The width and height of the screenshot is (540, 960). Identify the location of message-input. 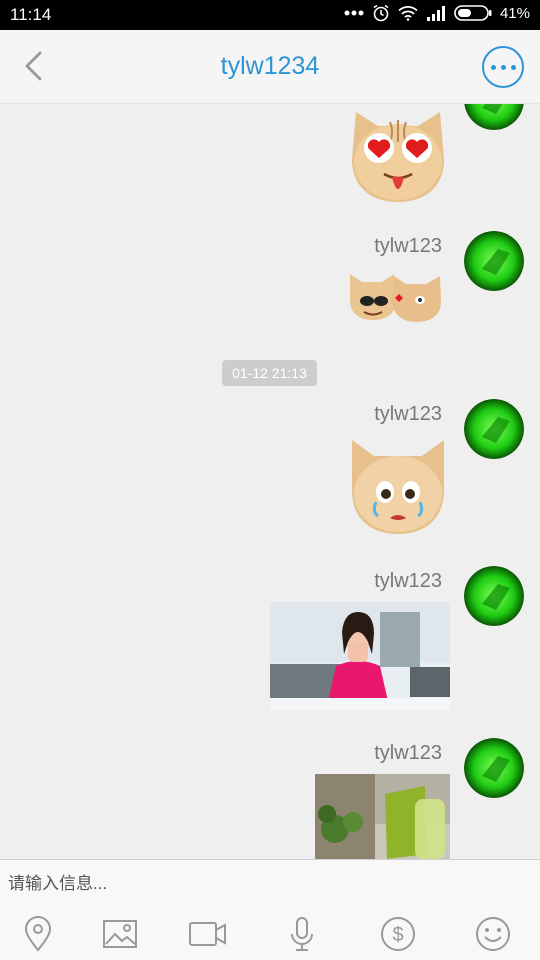
(268, 884).